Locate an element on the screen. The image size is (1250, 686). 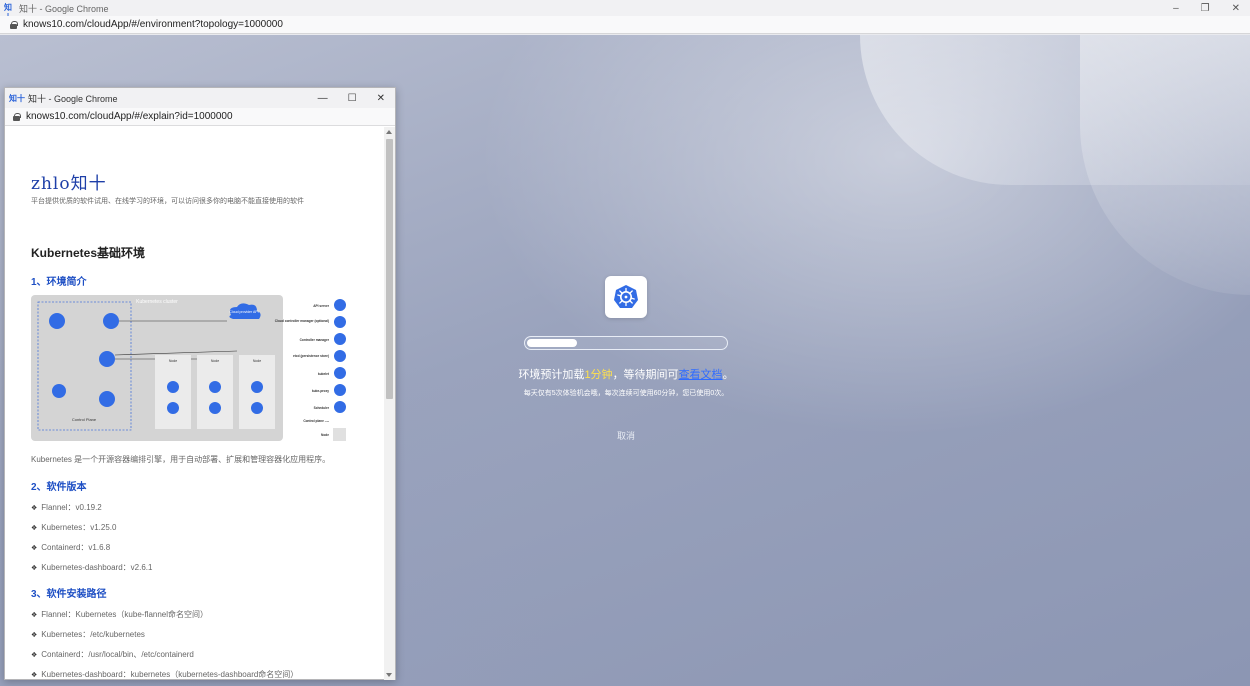
legend-kube-proxy: kube-proxy is located at coordinates (320, 391).